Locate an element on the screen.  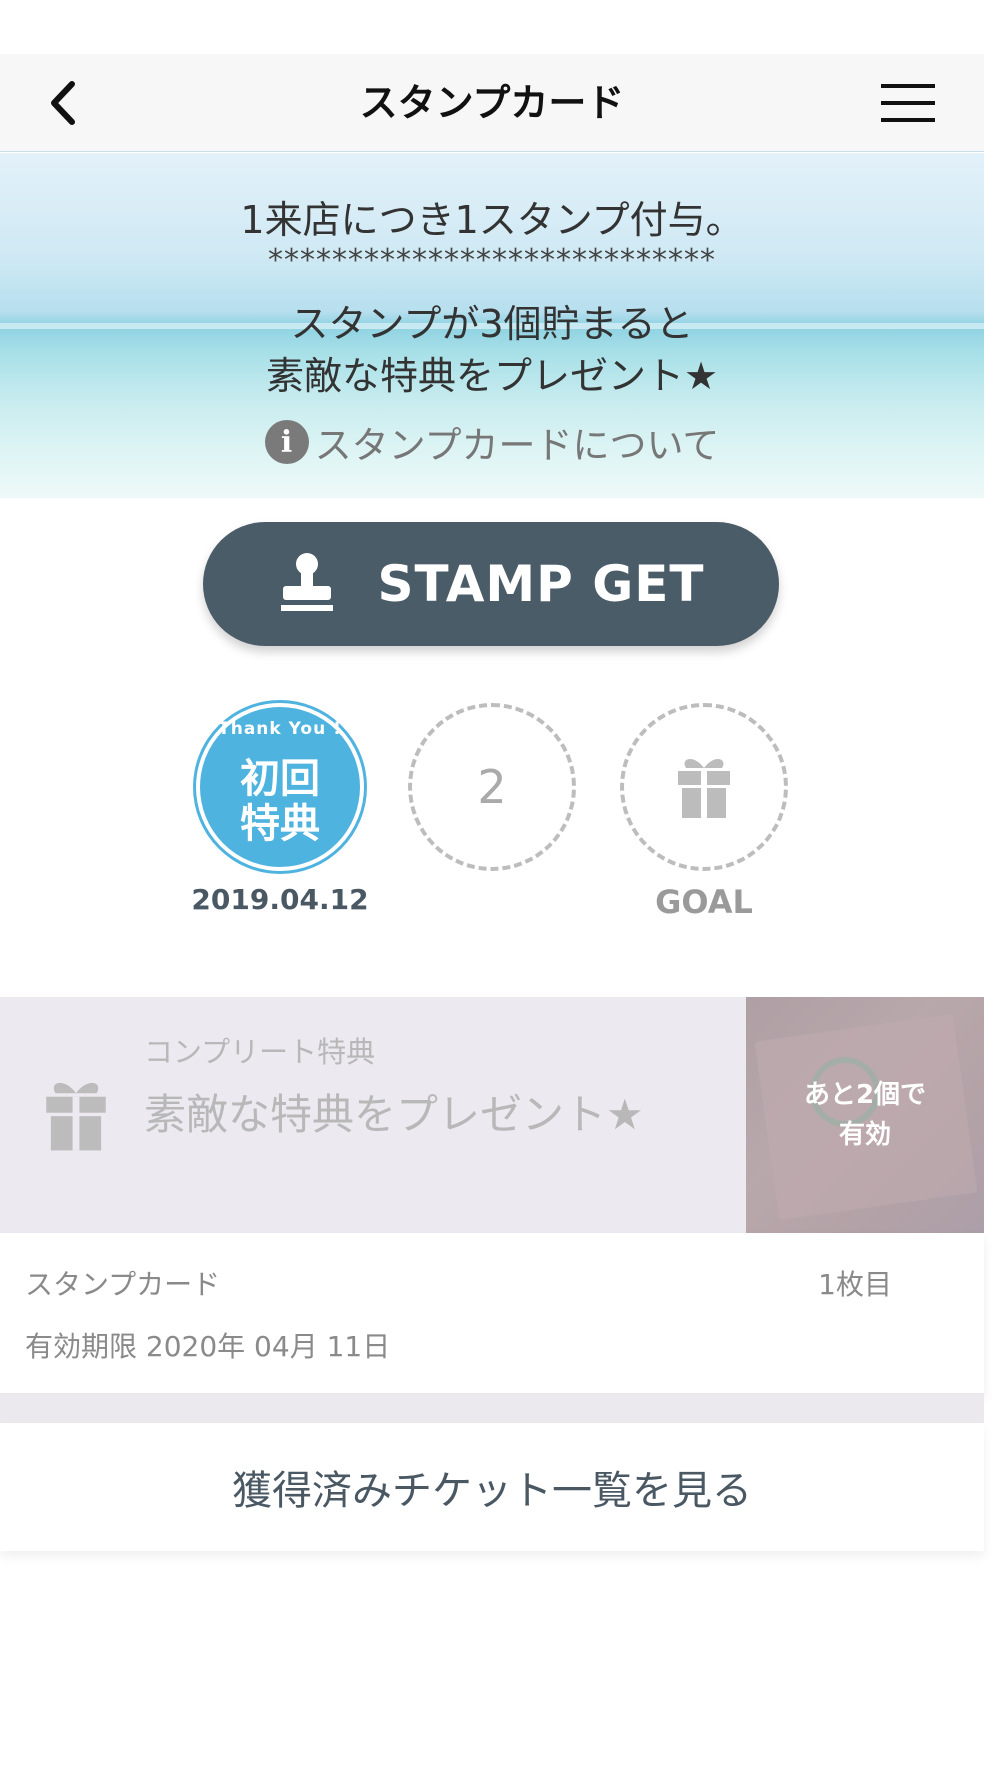
about-link-label: スタンプカードについて is located at coordinates (517, 445).